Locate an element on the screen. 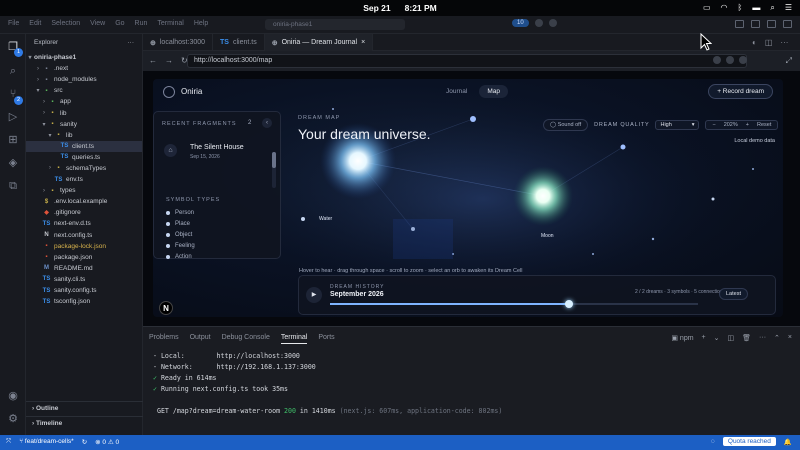 Image resolution: width=800 pixels, height=450 pixels. timeline-section: › Timeline is located at coordinates (84, 422).